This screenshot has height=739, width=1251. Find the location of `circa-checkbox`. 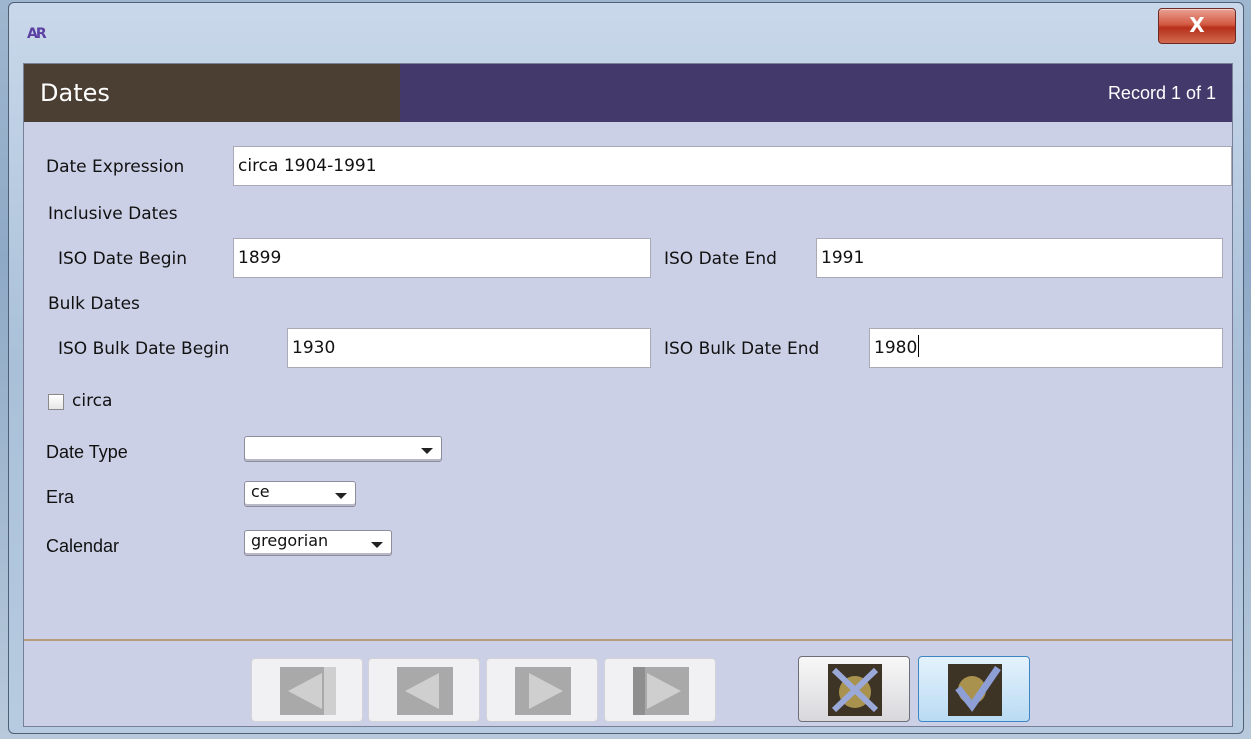

circa-checkbox is located at coordinates (56, 402).